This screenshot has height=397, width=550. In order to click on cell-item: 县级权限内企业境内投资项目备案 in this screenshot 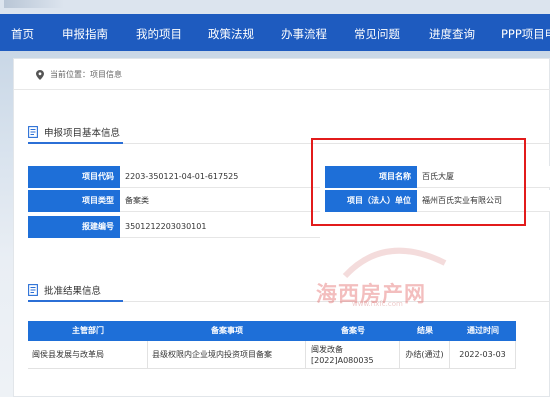, I will do `click(227, 355)`.